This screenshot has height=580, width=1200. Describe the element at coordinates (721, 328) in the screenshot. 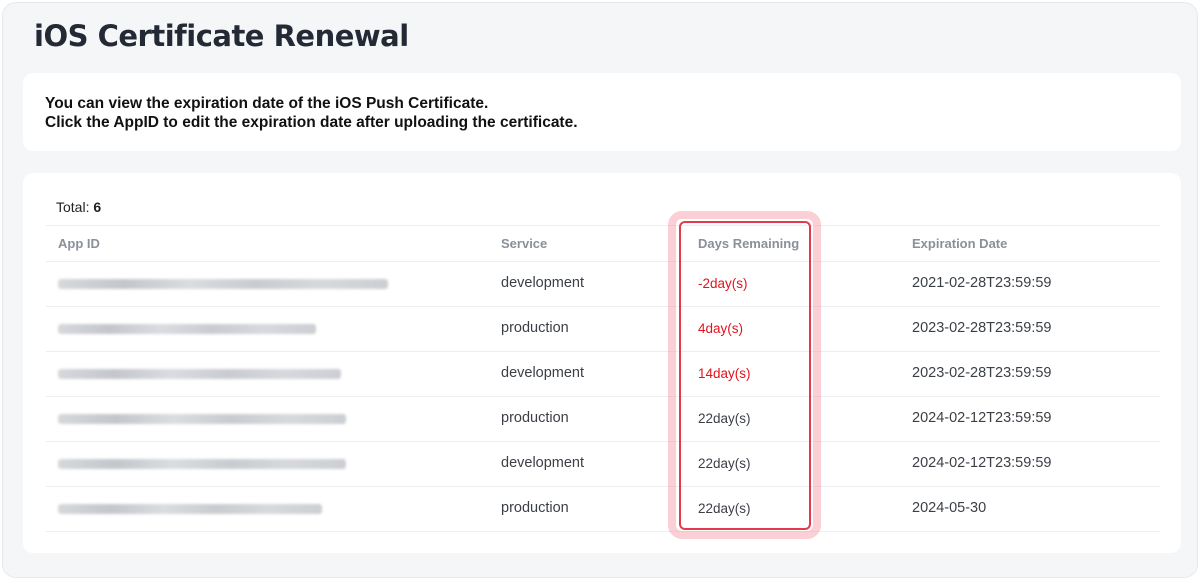

I see `days-remaining-cell: 4day(s)` at that location.